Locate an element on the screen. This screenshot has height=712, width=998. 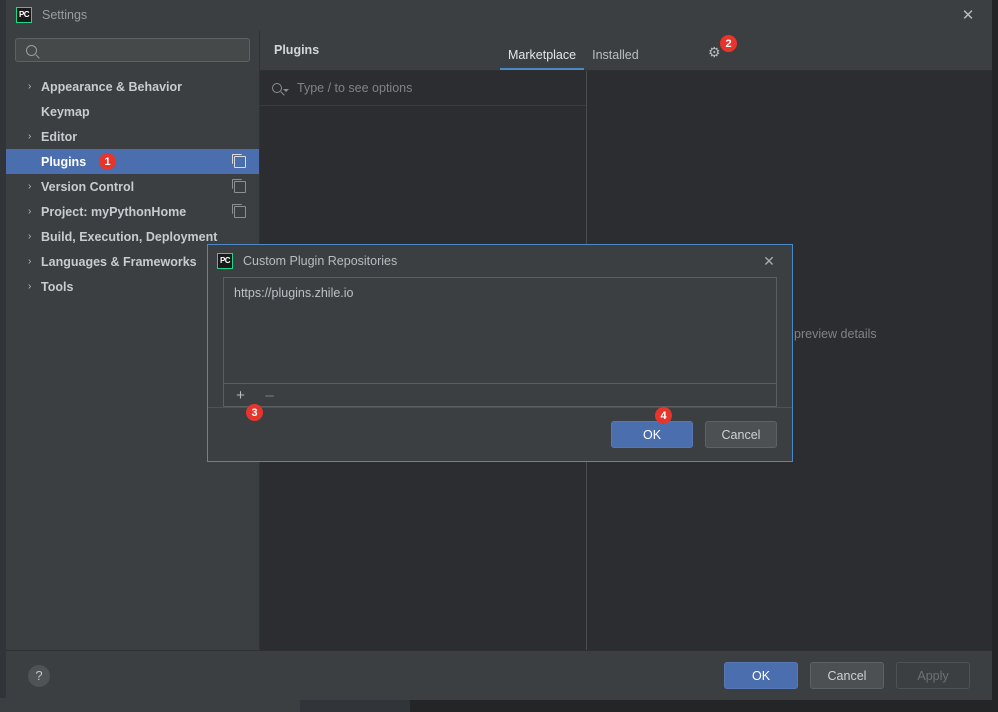
sidebar-item-project-mypythonhome: › Project: myPythonHome is located at coordinates (132, 211).